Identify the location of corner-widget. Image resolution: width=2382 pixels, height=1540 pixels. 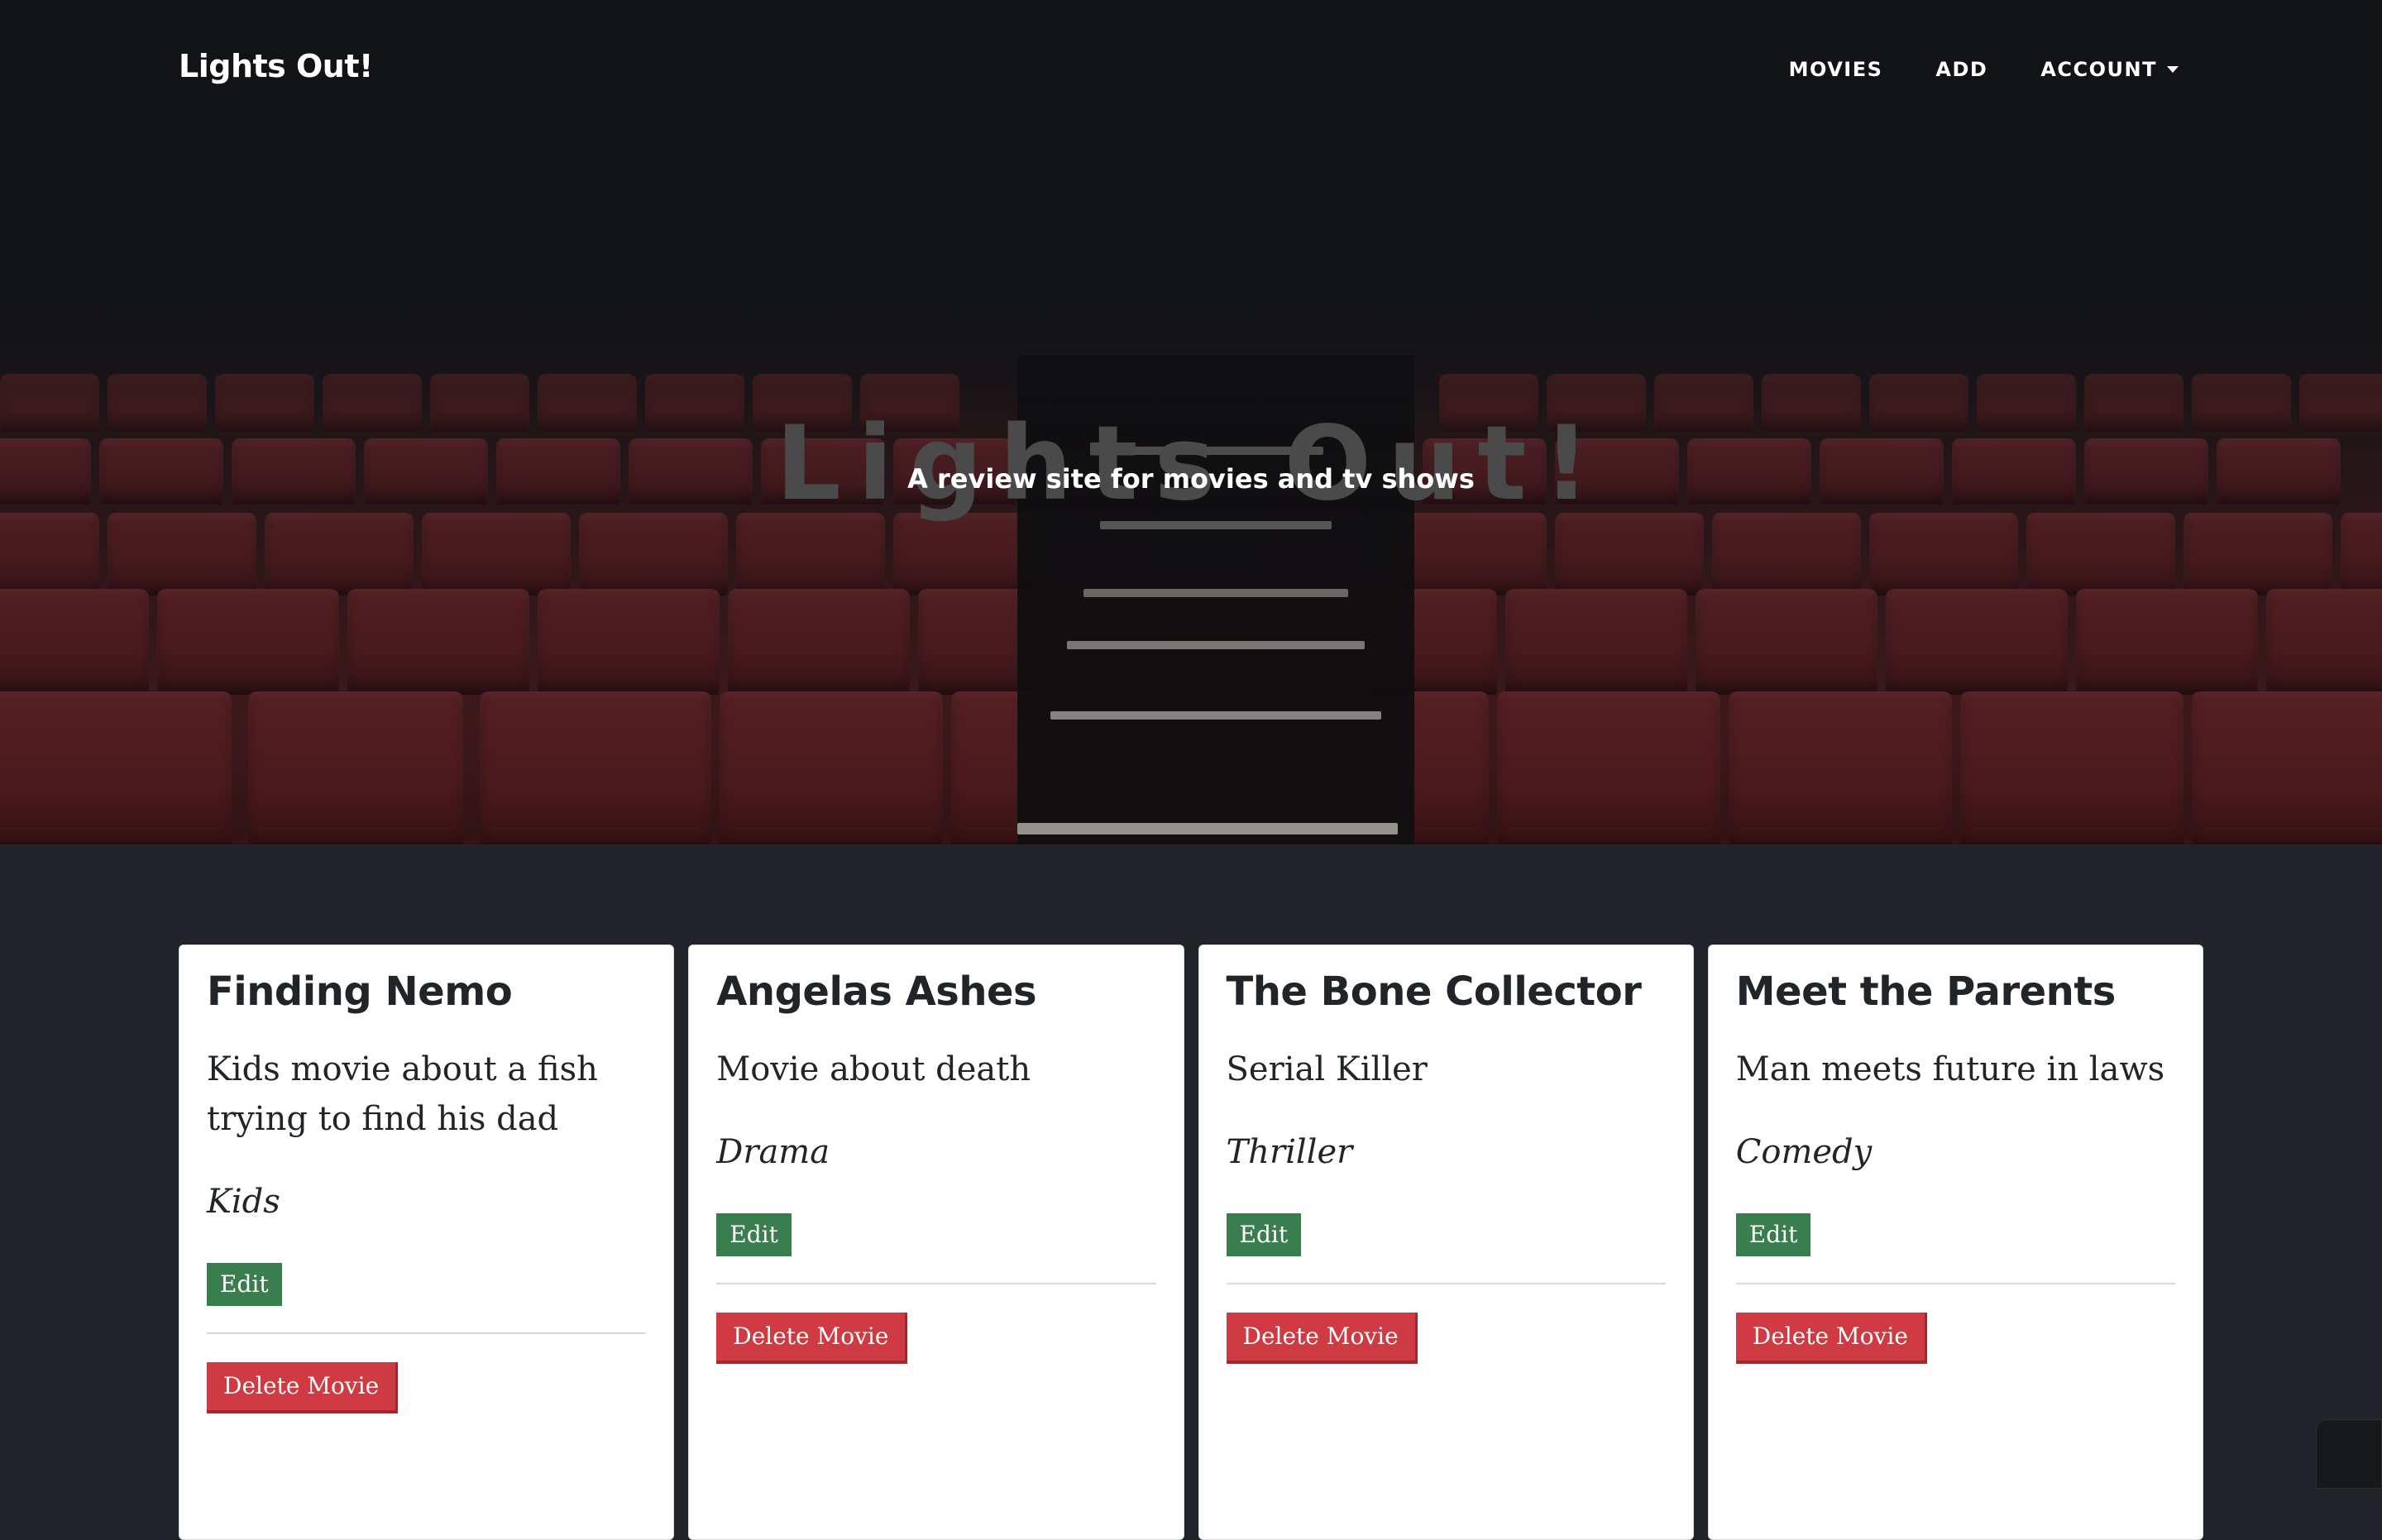
(2349, 1454).